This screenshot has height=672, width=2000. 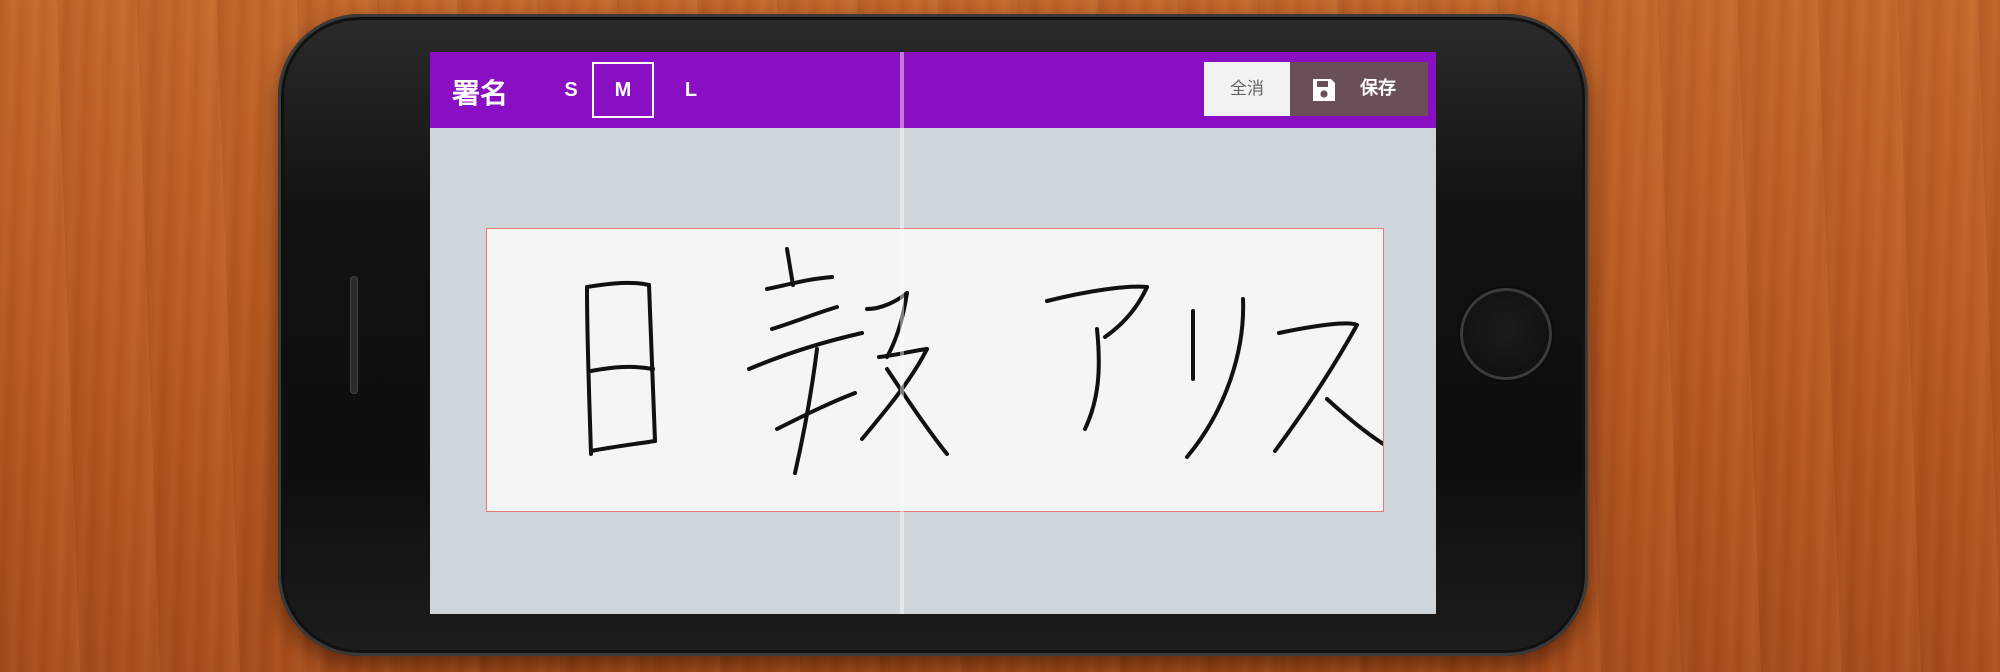 I want to click on phone-speaker, so click(x=354, y=335).